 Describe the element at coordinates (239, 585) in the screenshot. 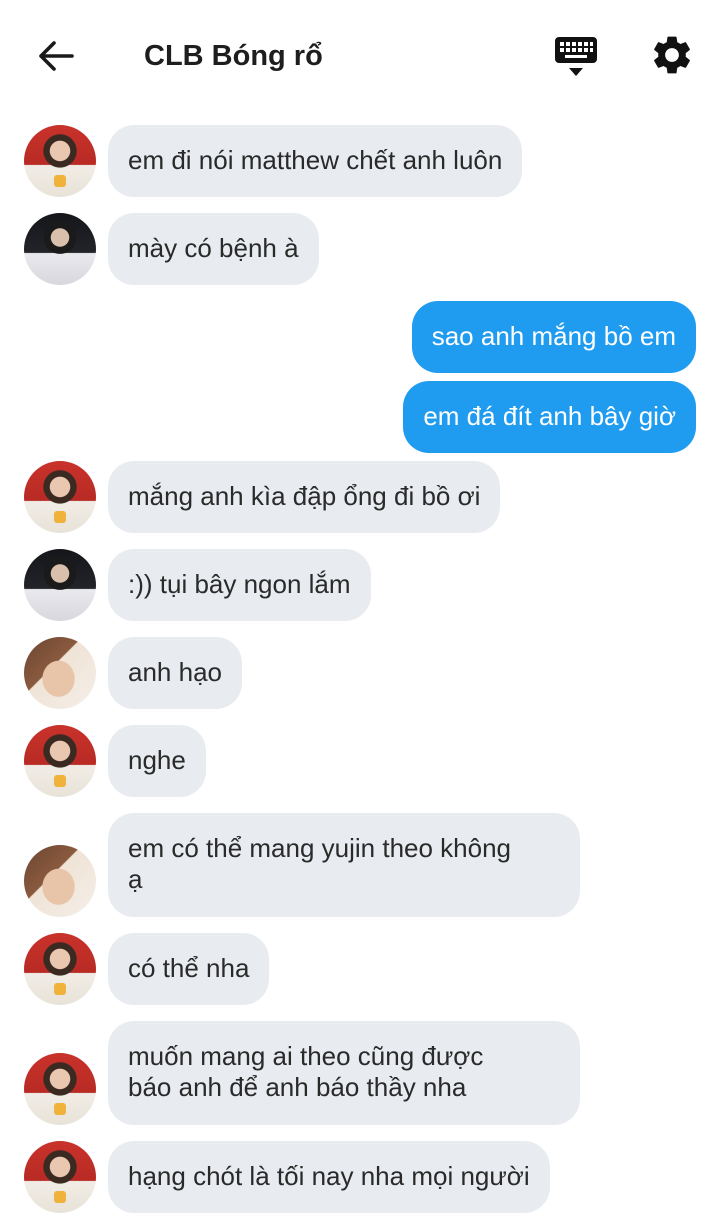

I see `incoming-message-bubble: :)) tụi bây ngon lắm` at that location.